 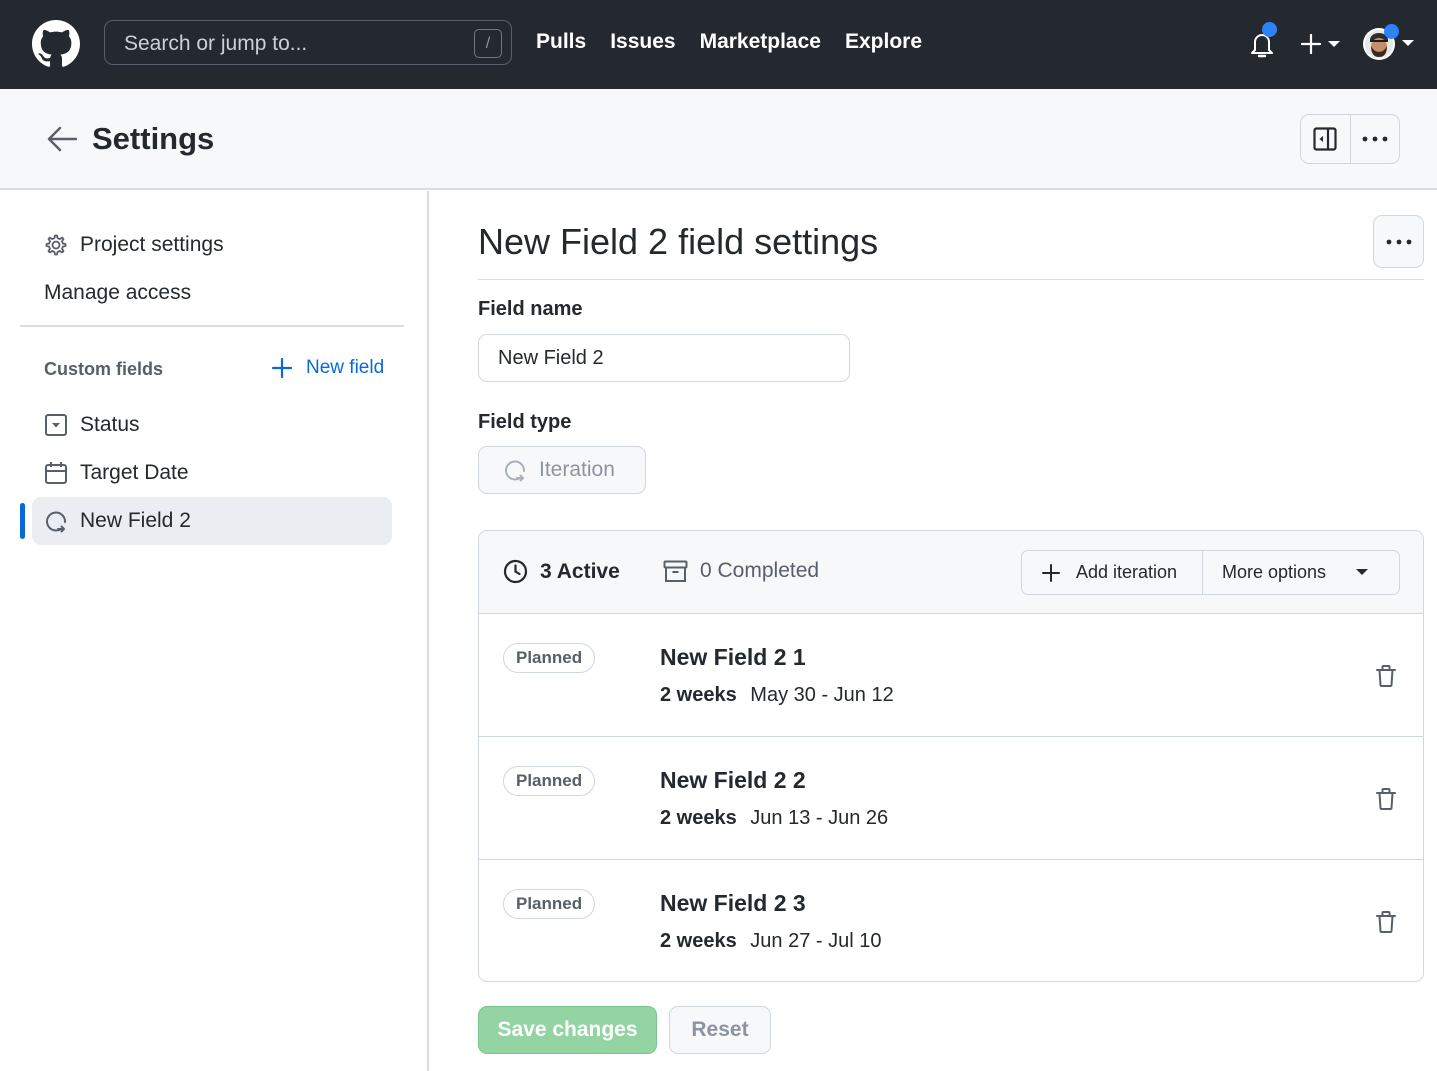 What do you see at coordinates (153, 138) in the screenshot?
I see `page-title: Settings` at bounding box center [153, 138].